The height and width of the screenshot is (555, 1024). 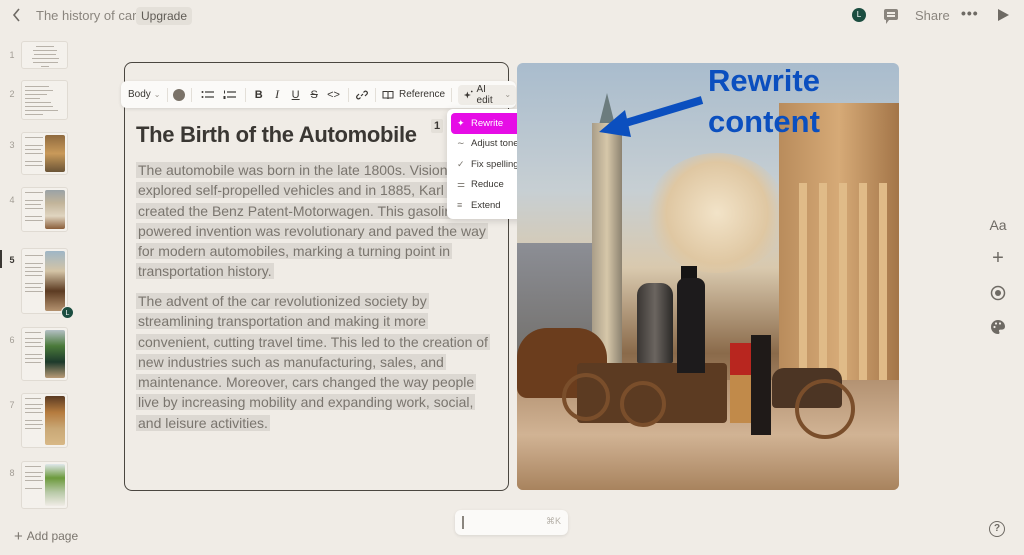 I want to click on footnote-marker: 1, so click(x=437, y=126).